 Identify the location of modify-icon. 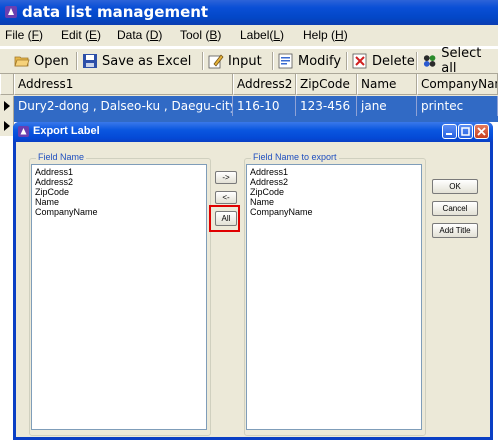
(285, 61).